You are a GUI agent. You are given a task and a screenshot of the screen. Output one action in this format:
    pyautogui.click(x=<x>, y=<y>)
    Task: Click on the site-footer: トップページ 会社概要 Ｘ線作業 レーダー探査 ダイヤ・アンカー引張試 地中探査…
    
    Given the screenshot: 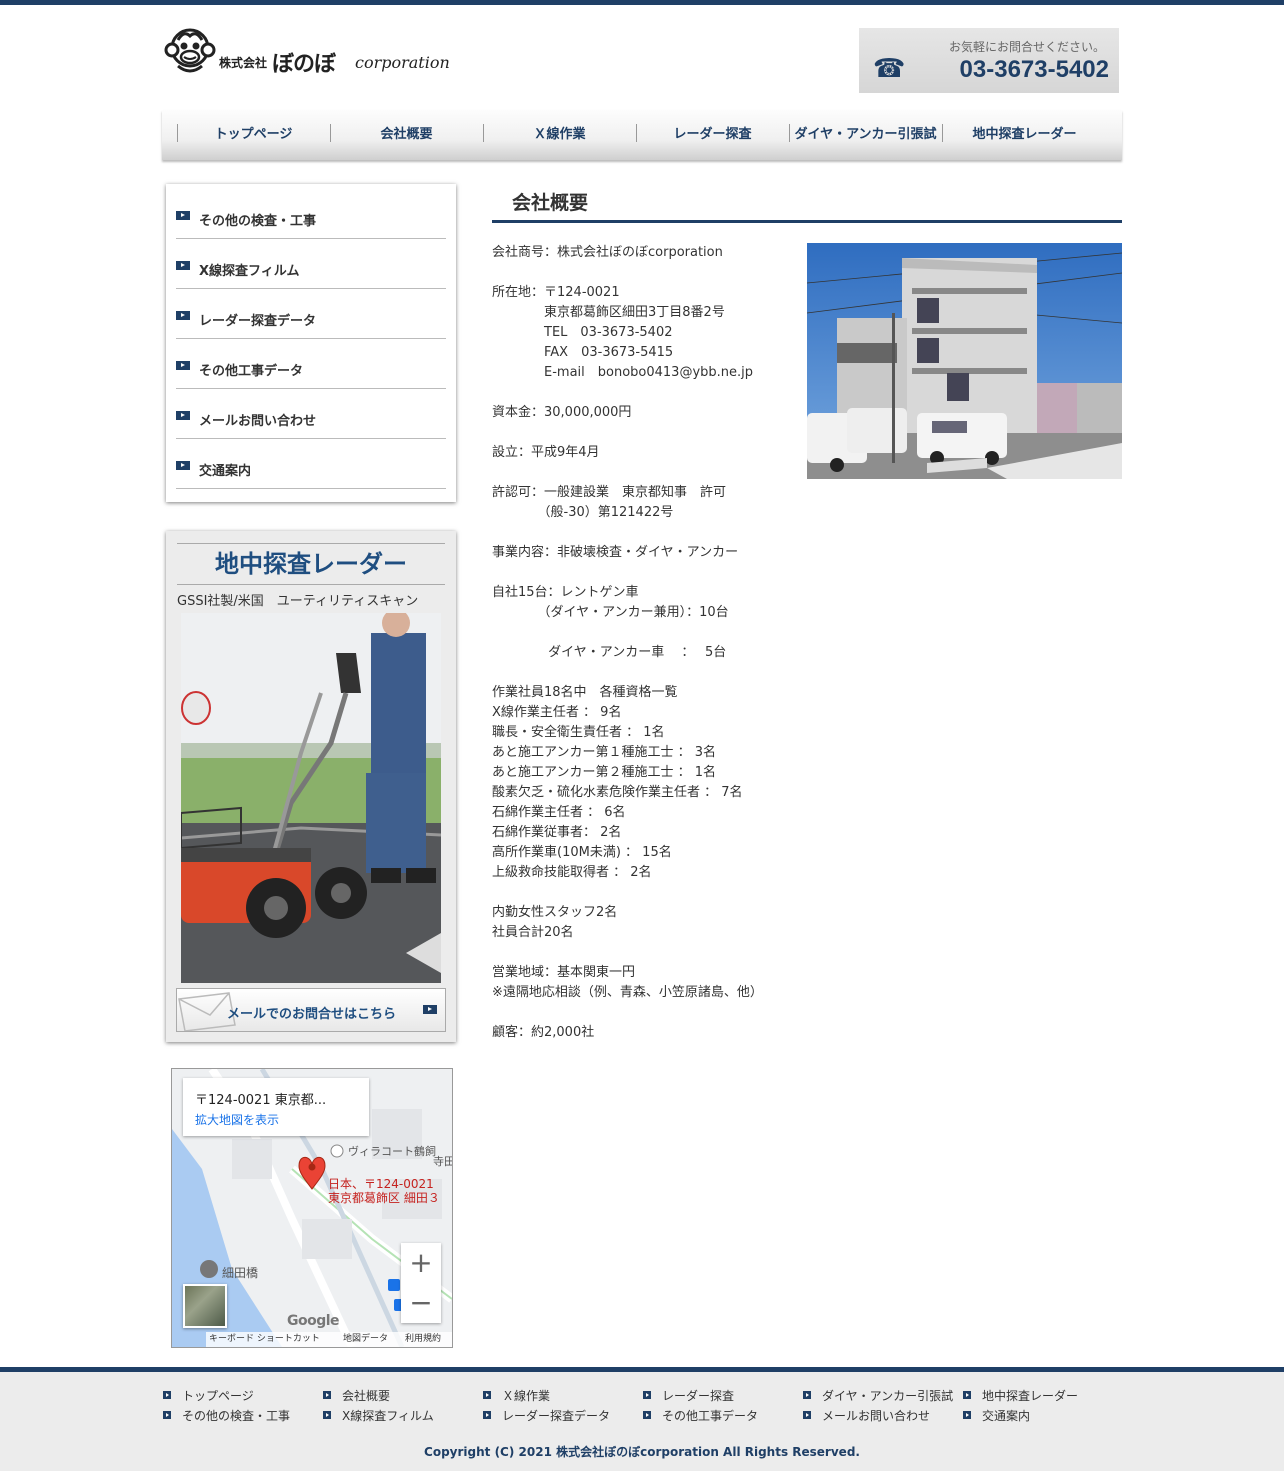 What is the action you would take?
    pyautogui.click(x=642, y=1419)
    